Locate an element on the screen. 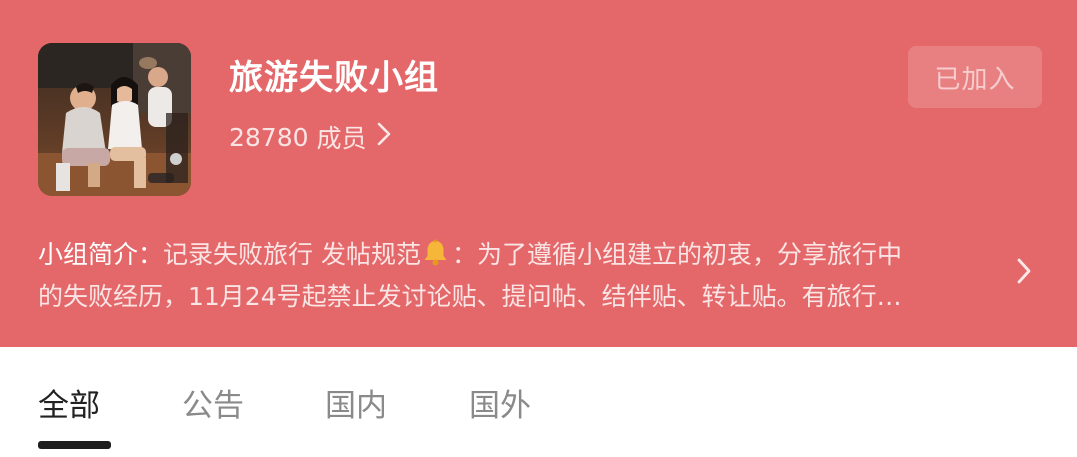 The image size is (1077, 457). tab-all: 全部 is located at coordinates (69, 402).